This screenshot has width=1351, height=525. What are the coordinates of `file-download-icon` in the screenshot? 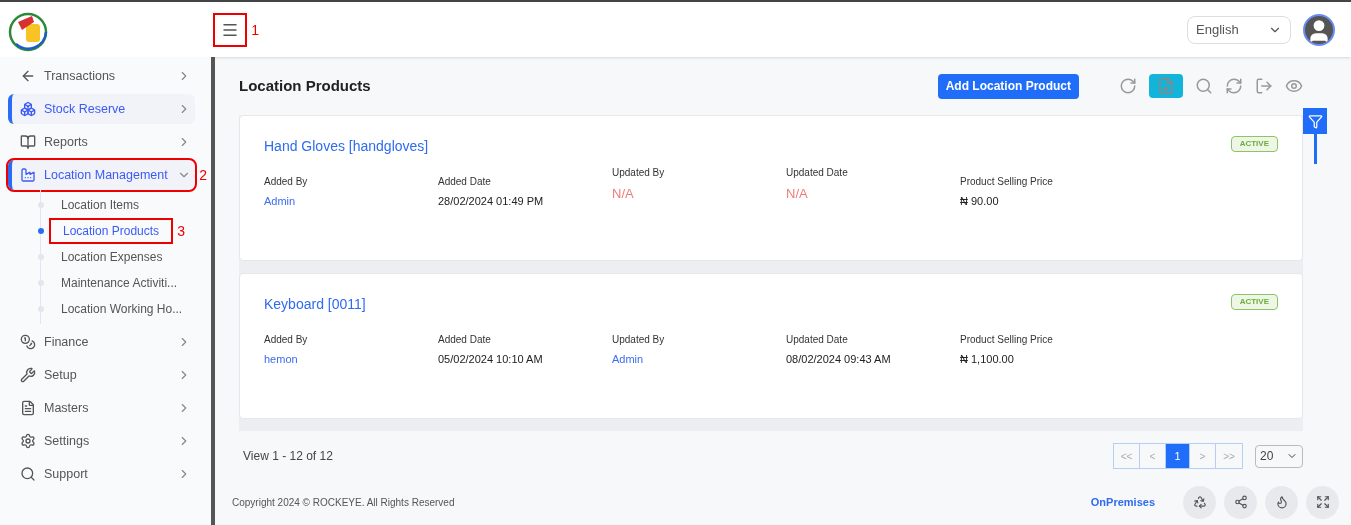 It's located at (1166, 86).